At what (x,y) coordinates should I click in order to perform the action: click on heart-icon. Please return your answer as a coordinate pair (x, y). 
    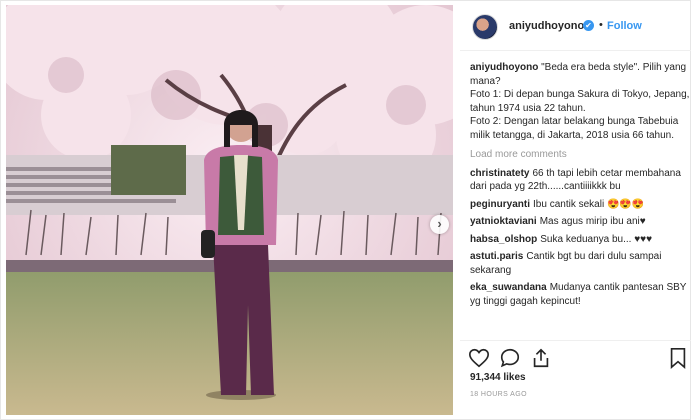
    Looking at the image, I should click on (479, 358).